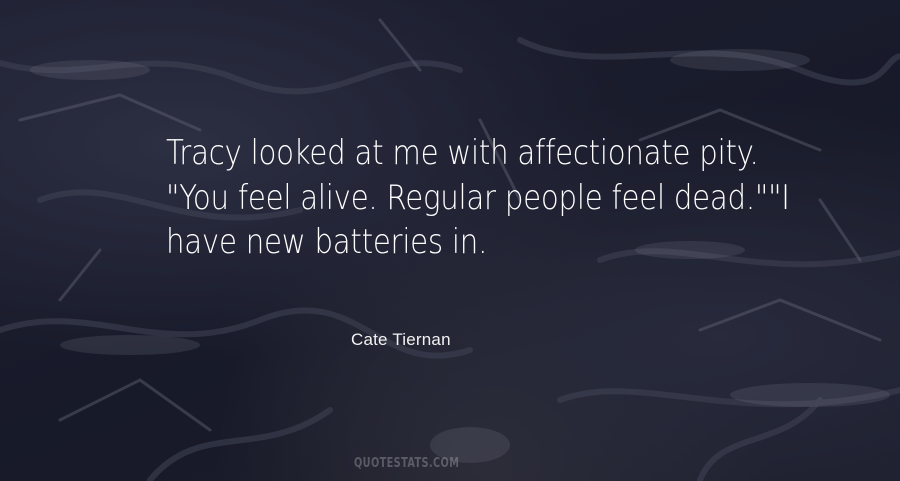 Image resolution: width=900 pixels, height=481 pixels. Describe the element at coordinates (407, 463) in the screenshot. I see `site-watermark: QUOTESTATS.COM` at that location.